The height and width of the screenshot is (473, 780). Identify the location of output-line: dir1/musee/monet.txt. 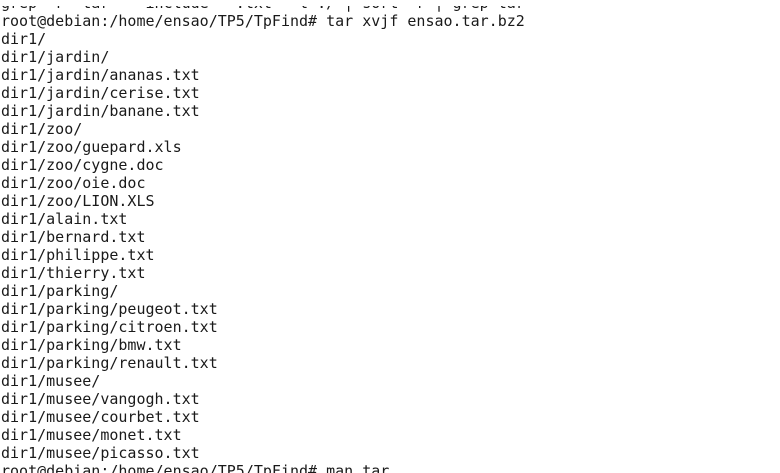
(91, 435).